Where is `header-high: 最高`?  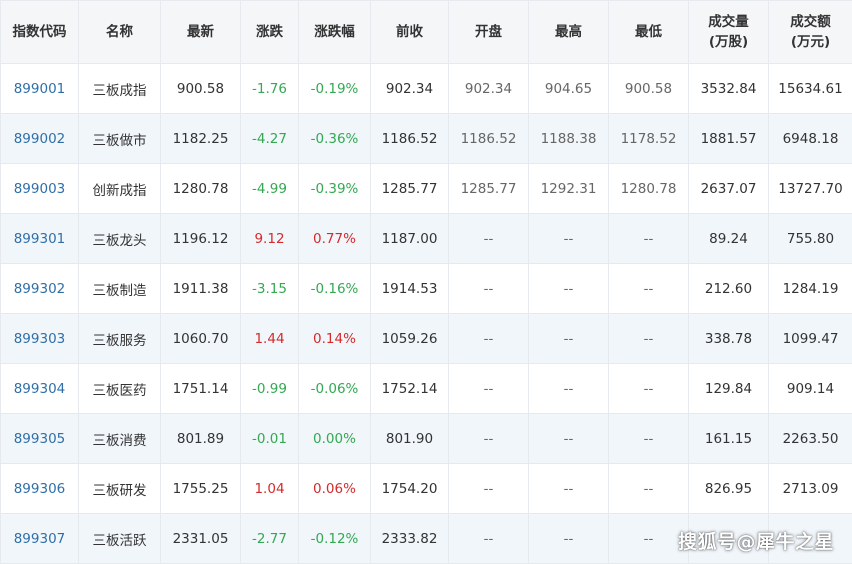
header-high: 最高 is located at coordinates (569, 32).